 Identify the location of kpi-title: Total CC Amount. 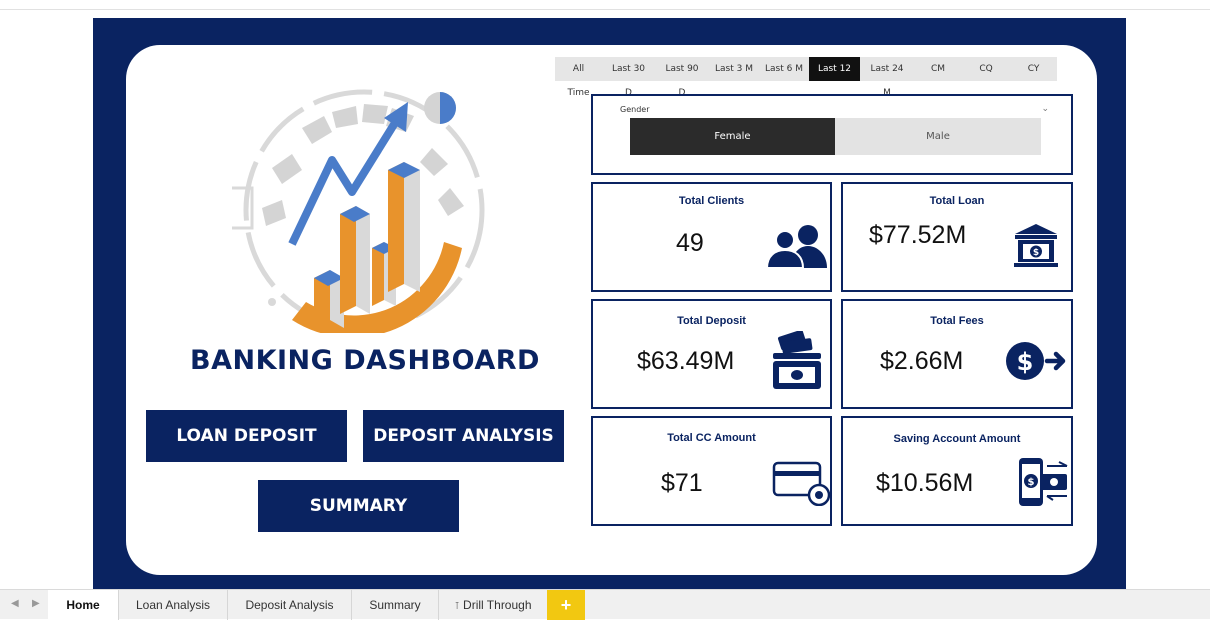
(711, 438).